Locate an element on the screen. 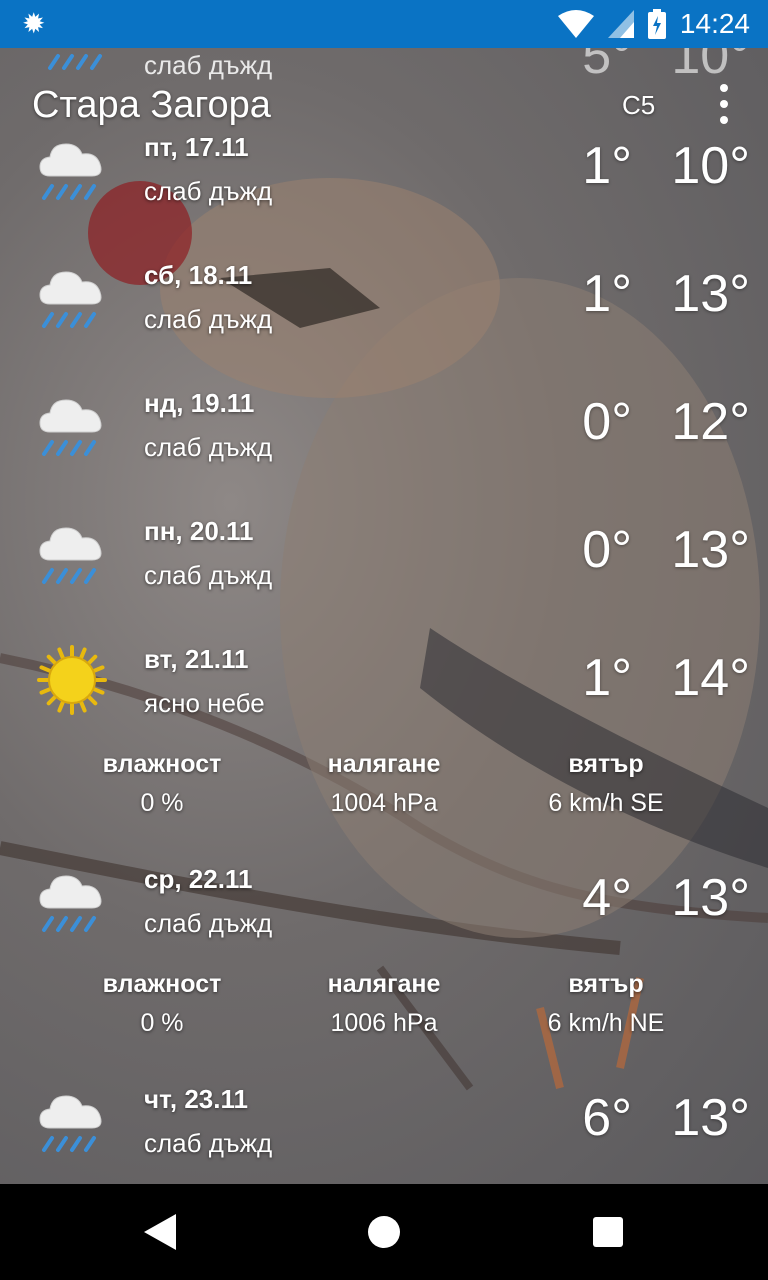 This screenshot has width=768, height=1280. navigation-bar is located at coordinates (384, 1232).